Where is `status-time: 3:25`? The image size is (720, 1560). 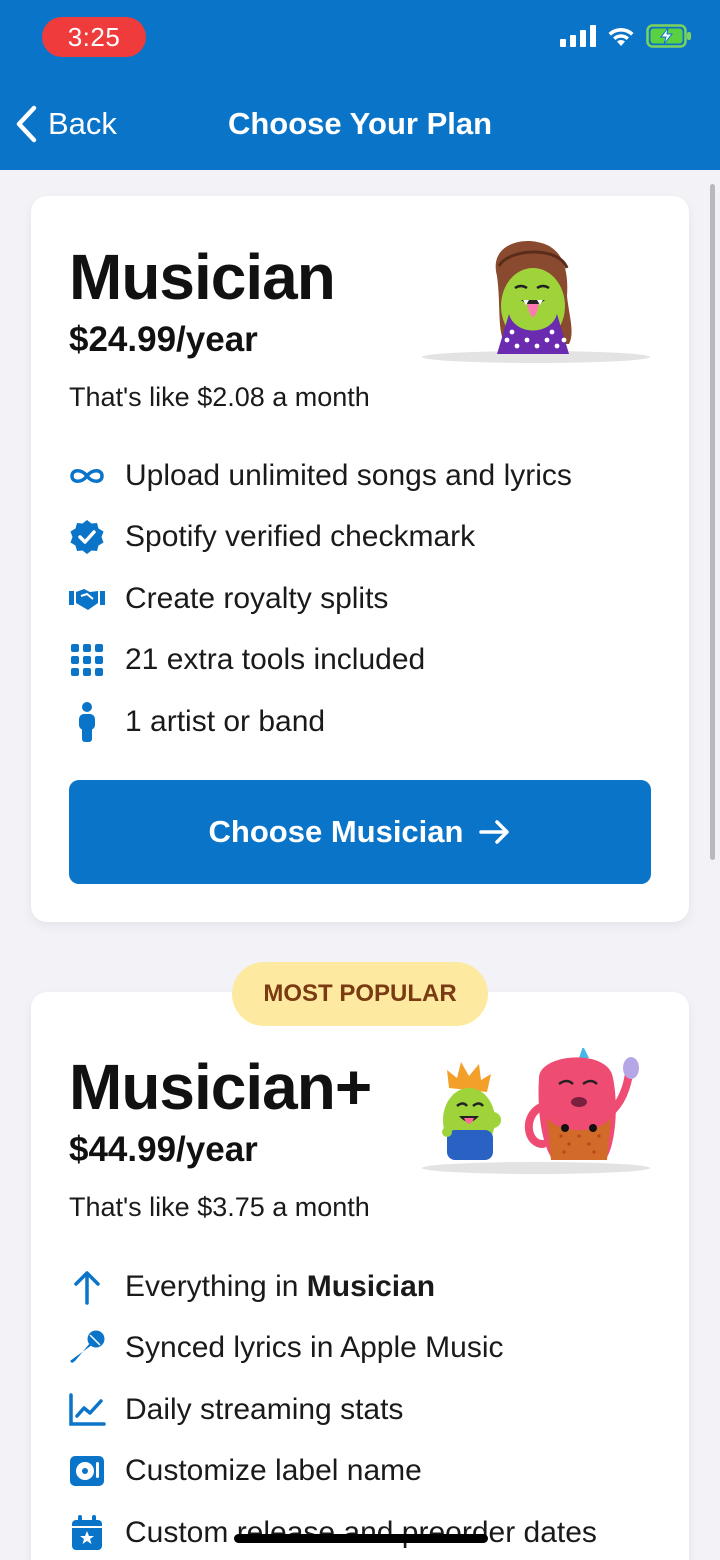
status-time: 3:25 is located at coordinates (94, 37).